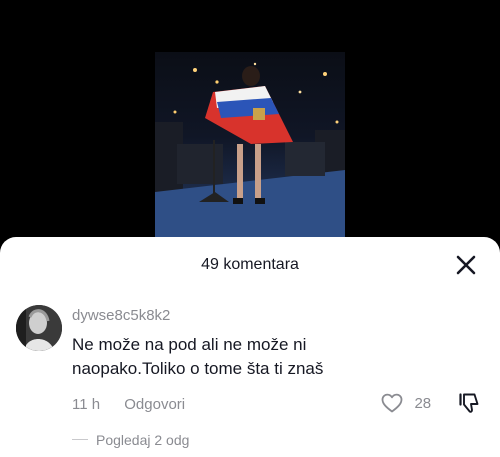 Image resolution: width=500 pixels, height=457 pixels. I want to click on concert-scene-image, so click(250, 151).